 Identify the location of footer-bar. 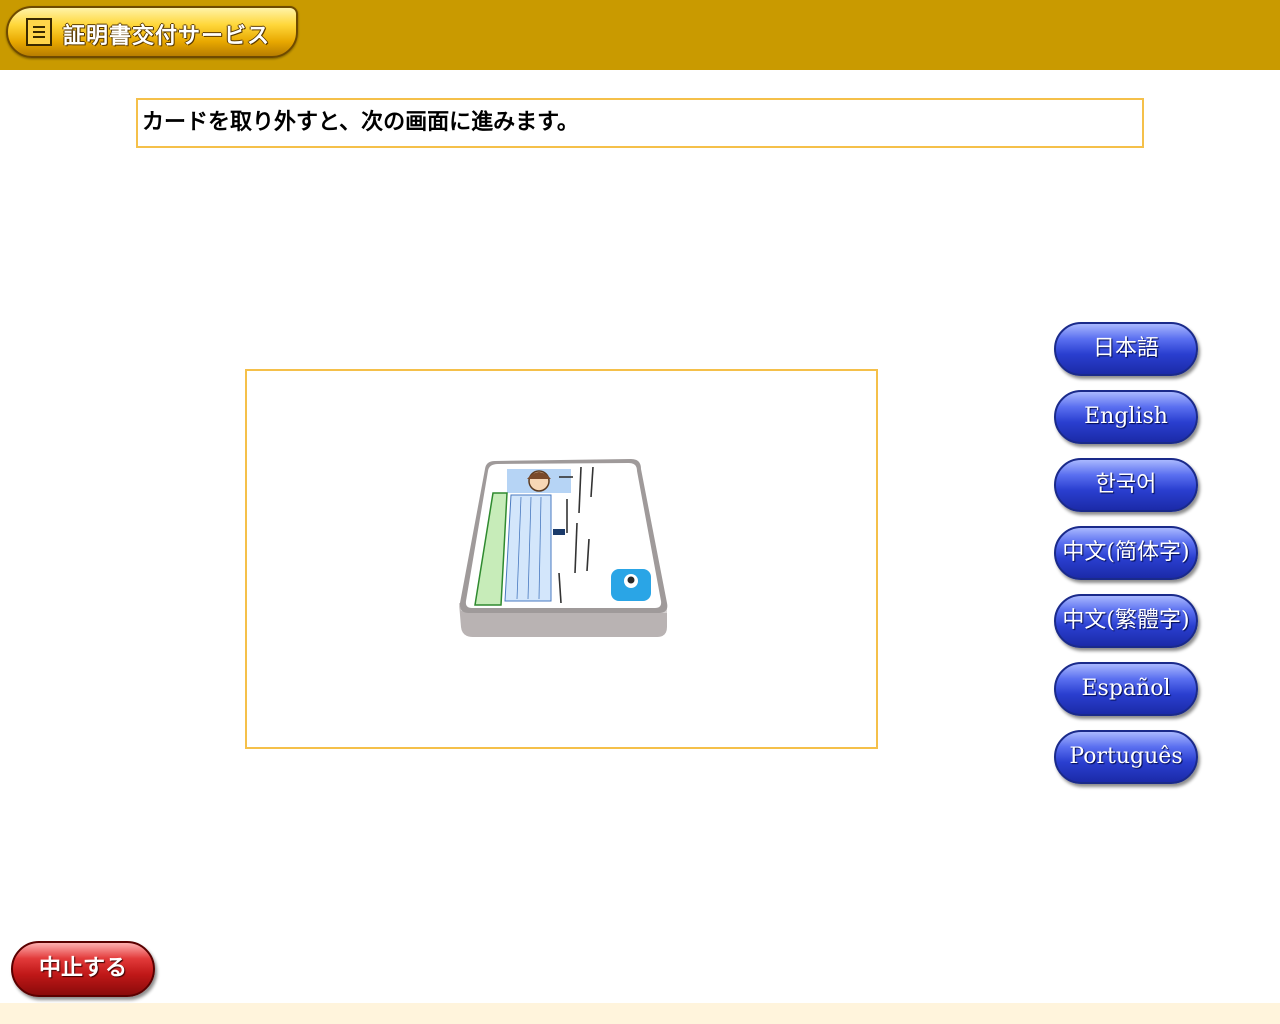
(640, 1013).